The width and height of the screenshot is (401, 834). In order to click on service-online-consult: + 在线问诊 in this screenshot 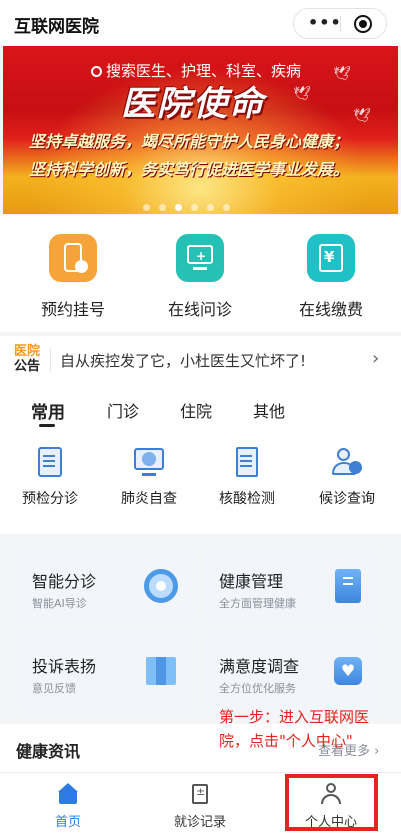, I will do `click(200, 277)`.